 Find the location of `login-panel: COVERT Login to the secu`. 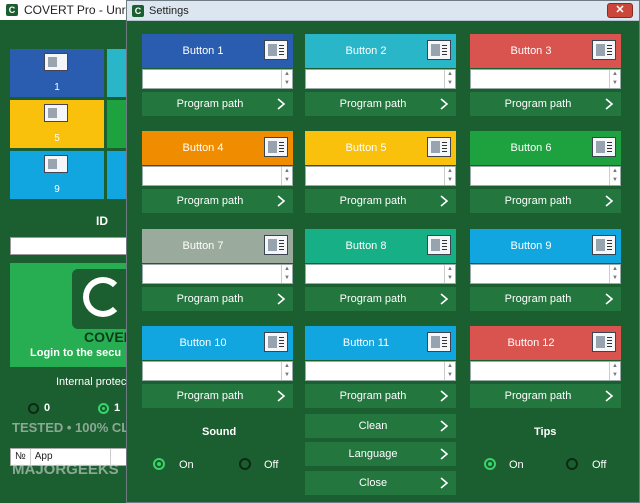

login-panel: COVERT Login to the secu is located at coordinates (76, 315).